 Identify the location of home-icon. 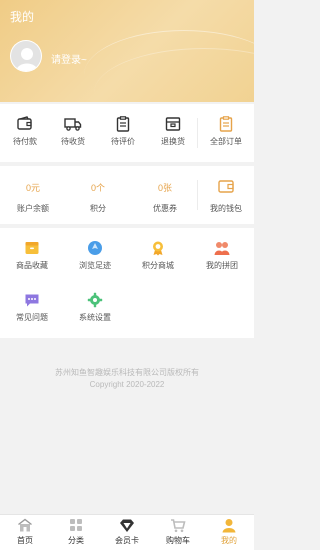
(25, 525).